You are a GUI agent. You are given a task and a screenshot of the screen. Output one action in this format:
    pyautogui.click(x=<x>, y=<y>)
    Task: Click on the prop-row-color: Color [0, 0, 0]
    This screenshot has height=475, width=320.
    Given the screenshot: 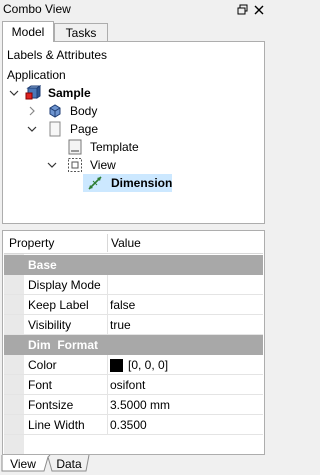 What is the action you would take?
    pyautogui.click(x=133, y=365)
    